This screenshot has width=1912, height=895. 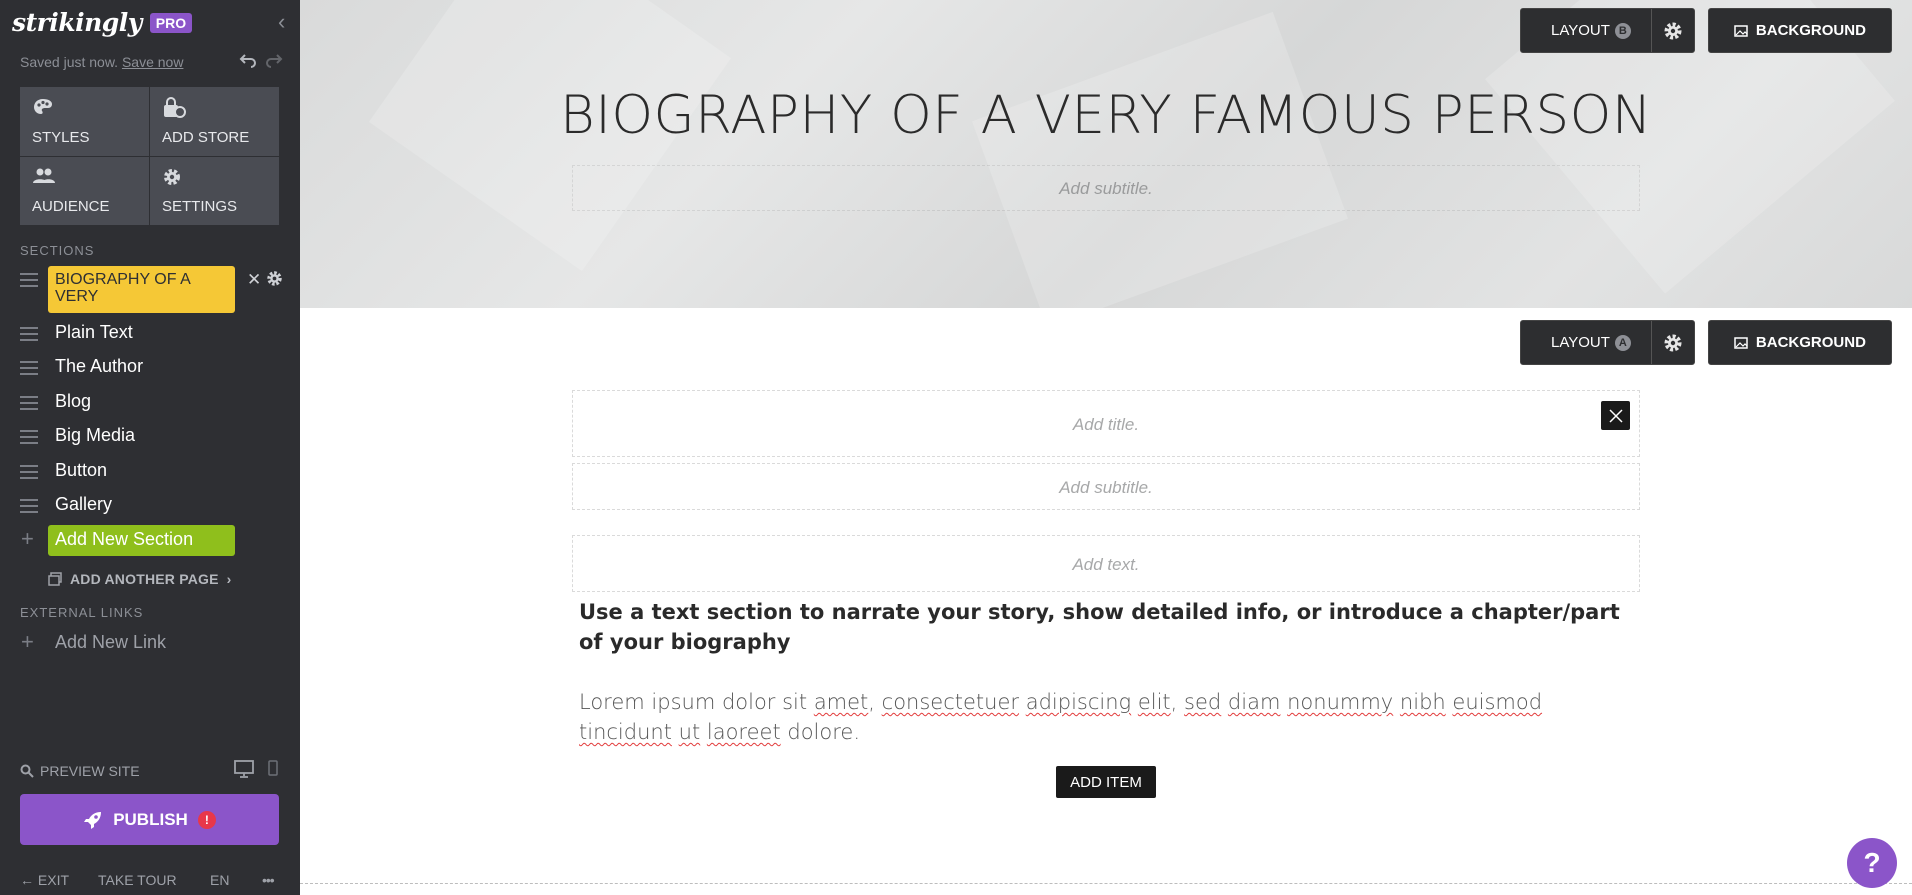 What do you see at coordinates (27, 771) in the screenshot?
I see `search-icon` at bounding box center [27, 771].